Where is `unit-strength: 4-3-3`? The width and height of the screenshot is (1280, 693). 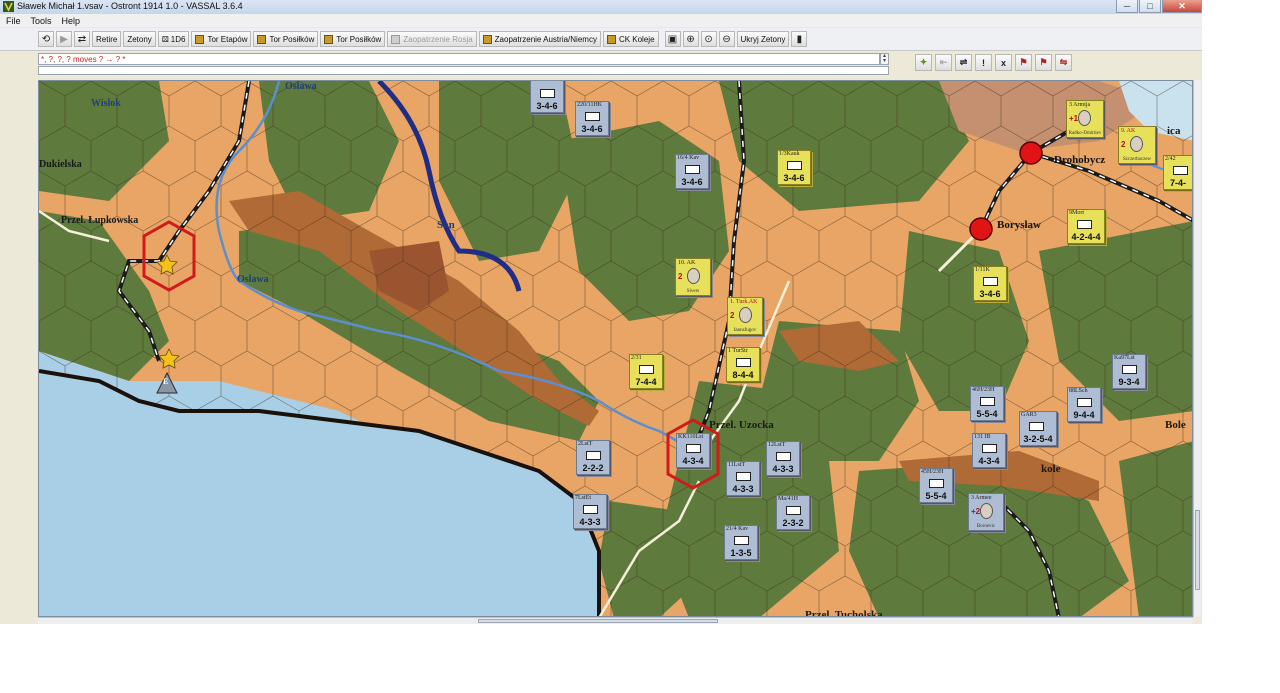 unit-strength: 4-3-3 is located at coordinates (590, 522).